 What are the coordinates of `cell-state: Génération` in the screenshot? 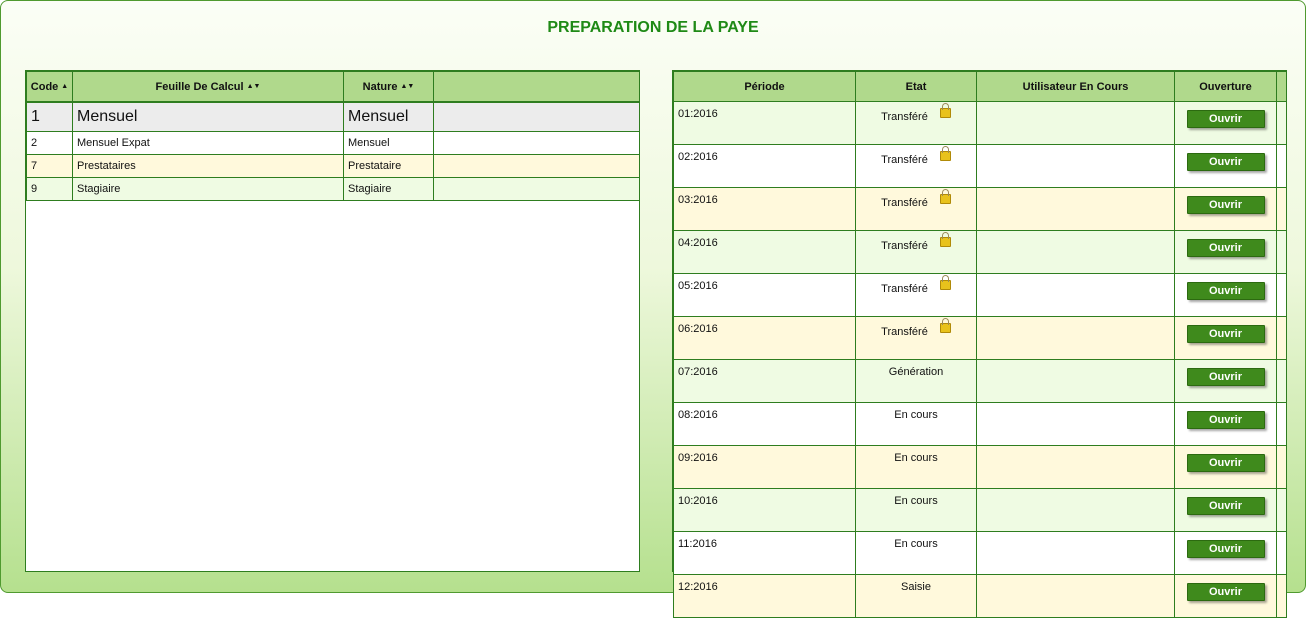 It's located at (916, 381).